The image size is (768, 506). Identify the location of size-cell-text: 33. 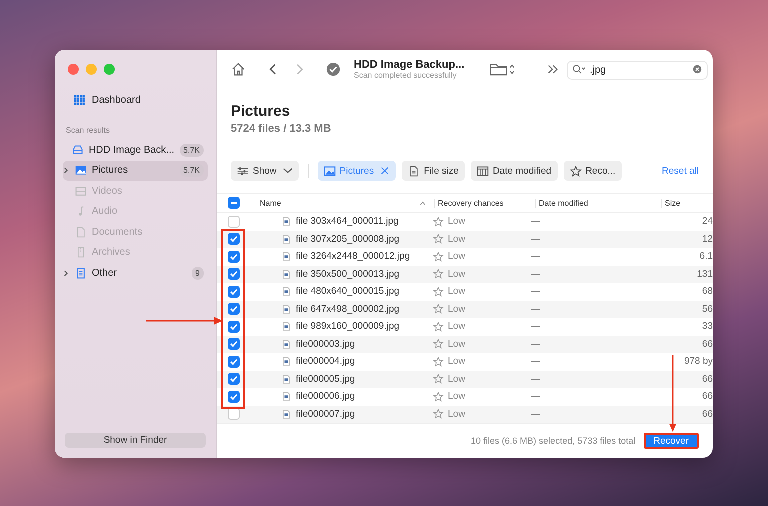
(707, 326).